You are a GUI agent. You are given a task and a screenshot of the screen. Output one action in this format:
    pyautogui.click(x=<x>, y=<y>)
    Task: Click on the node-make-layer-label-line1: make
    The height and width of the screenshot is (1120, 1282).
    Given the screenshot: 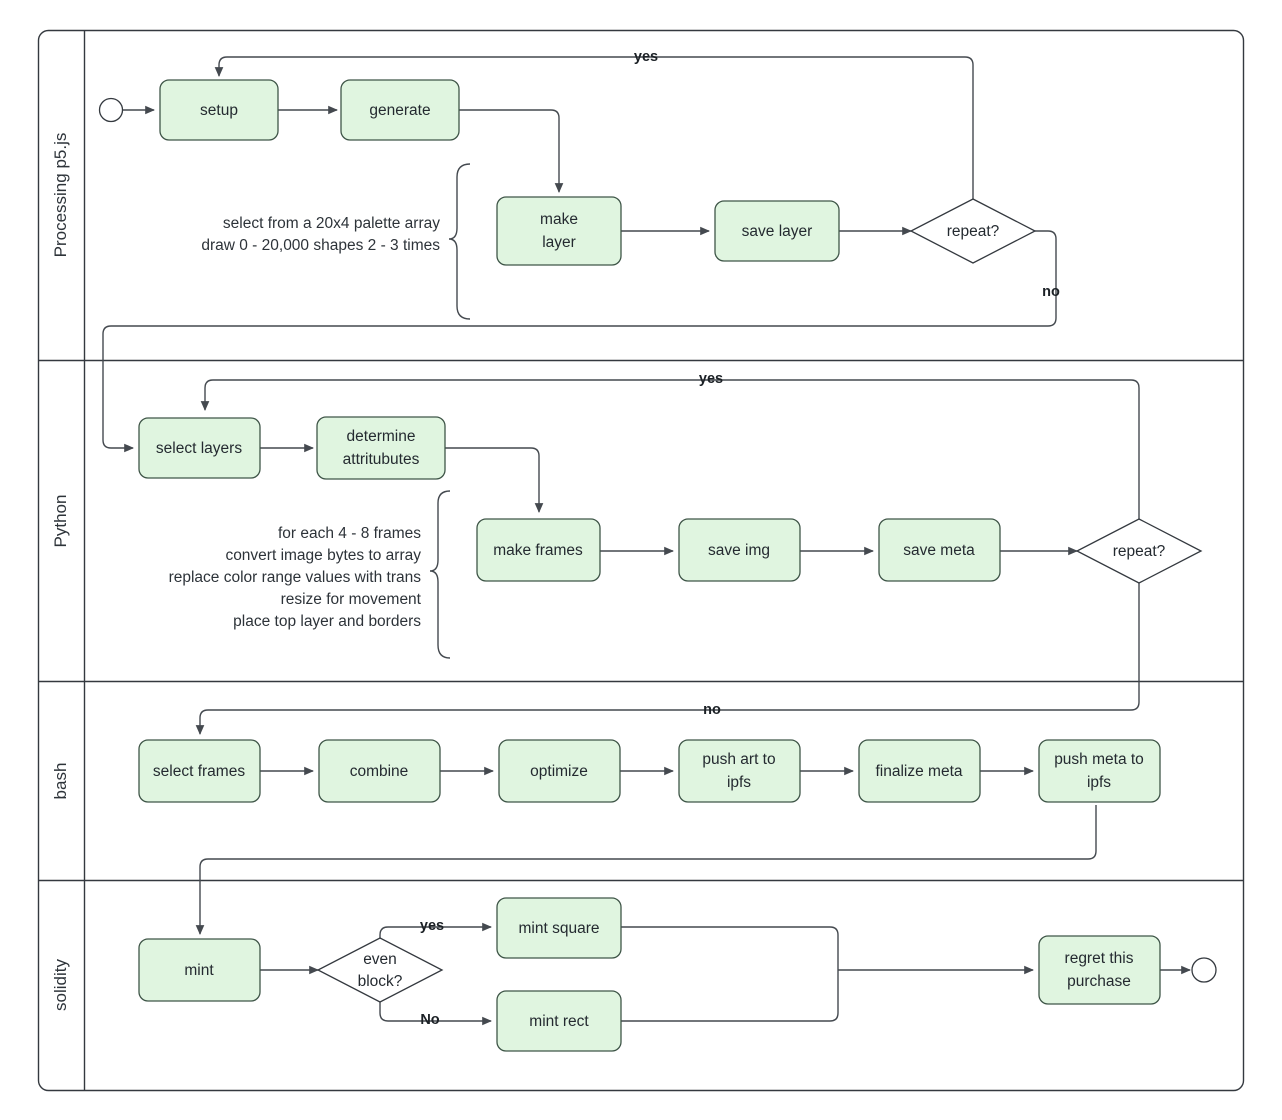 What is the action you would take?
    pyautogui.click(x=559, y=219)
    